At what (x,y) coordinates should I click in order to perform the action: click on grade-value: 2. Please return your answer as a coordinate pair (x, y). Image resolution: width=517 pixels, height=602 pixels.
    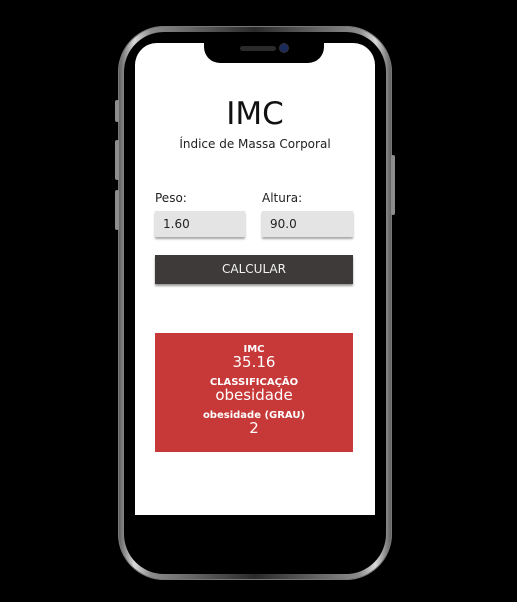
    Looking at the image, I should click on (254, 428).